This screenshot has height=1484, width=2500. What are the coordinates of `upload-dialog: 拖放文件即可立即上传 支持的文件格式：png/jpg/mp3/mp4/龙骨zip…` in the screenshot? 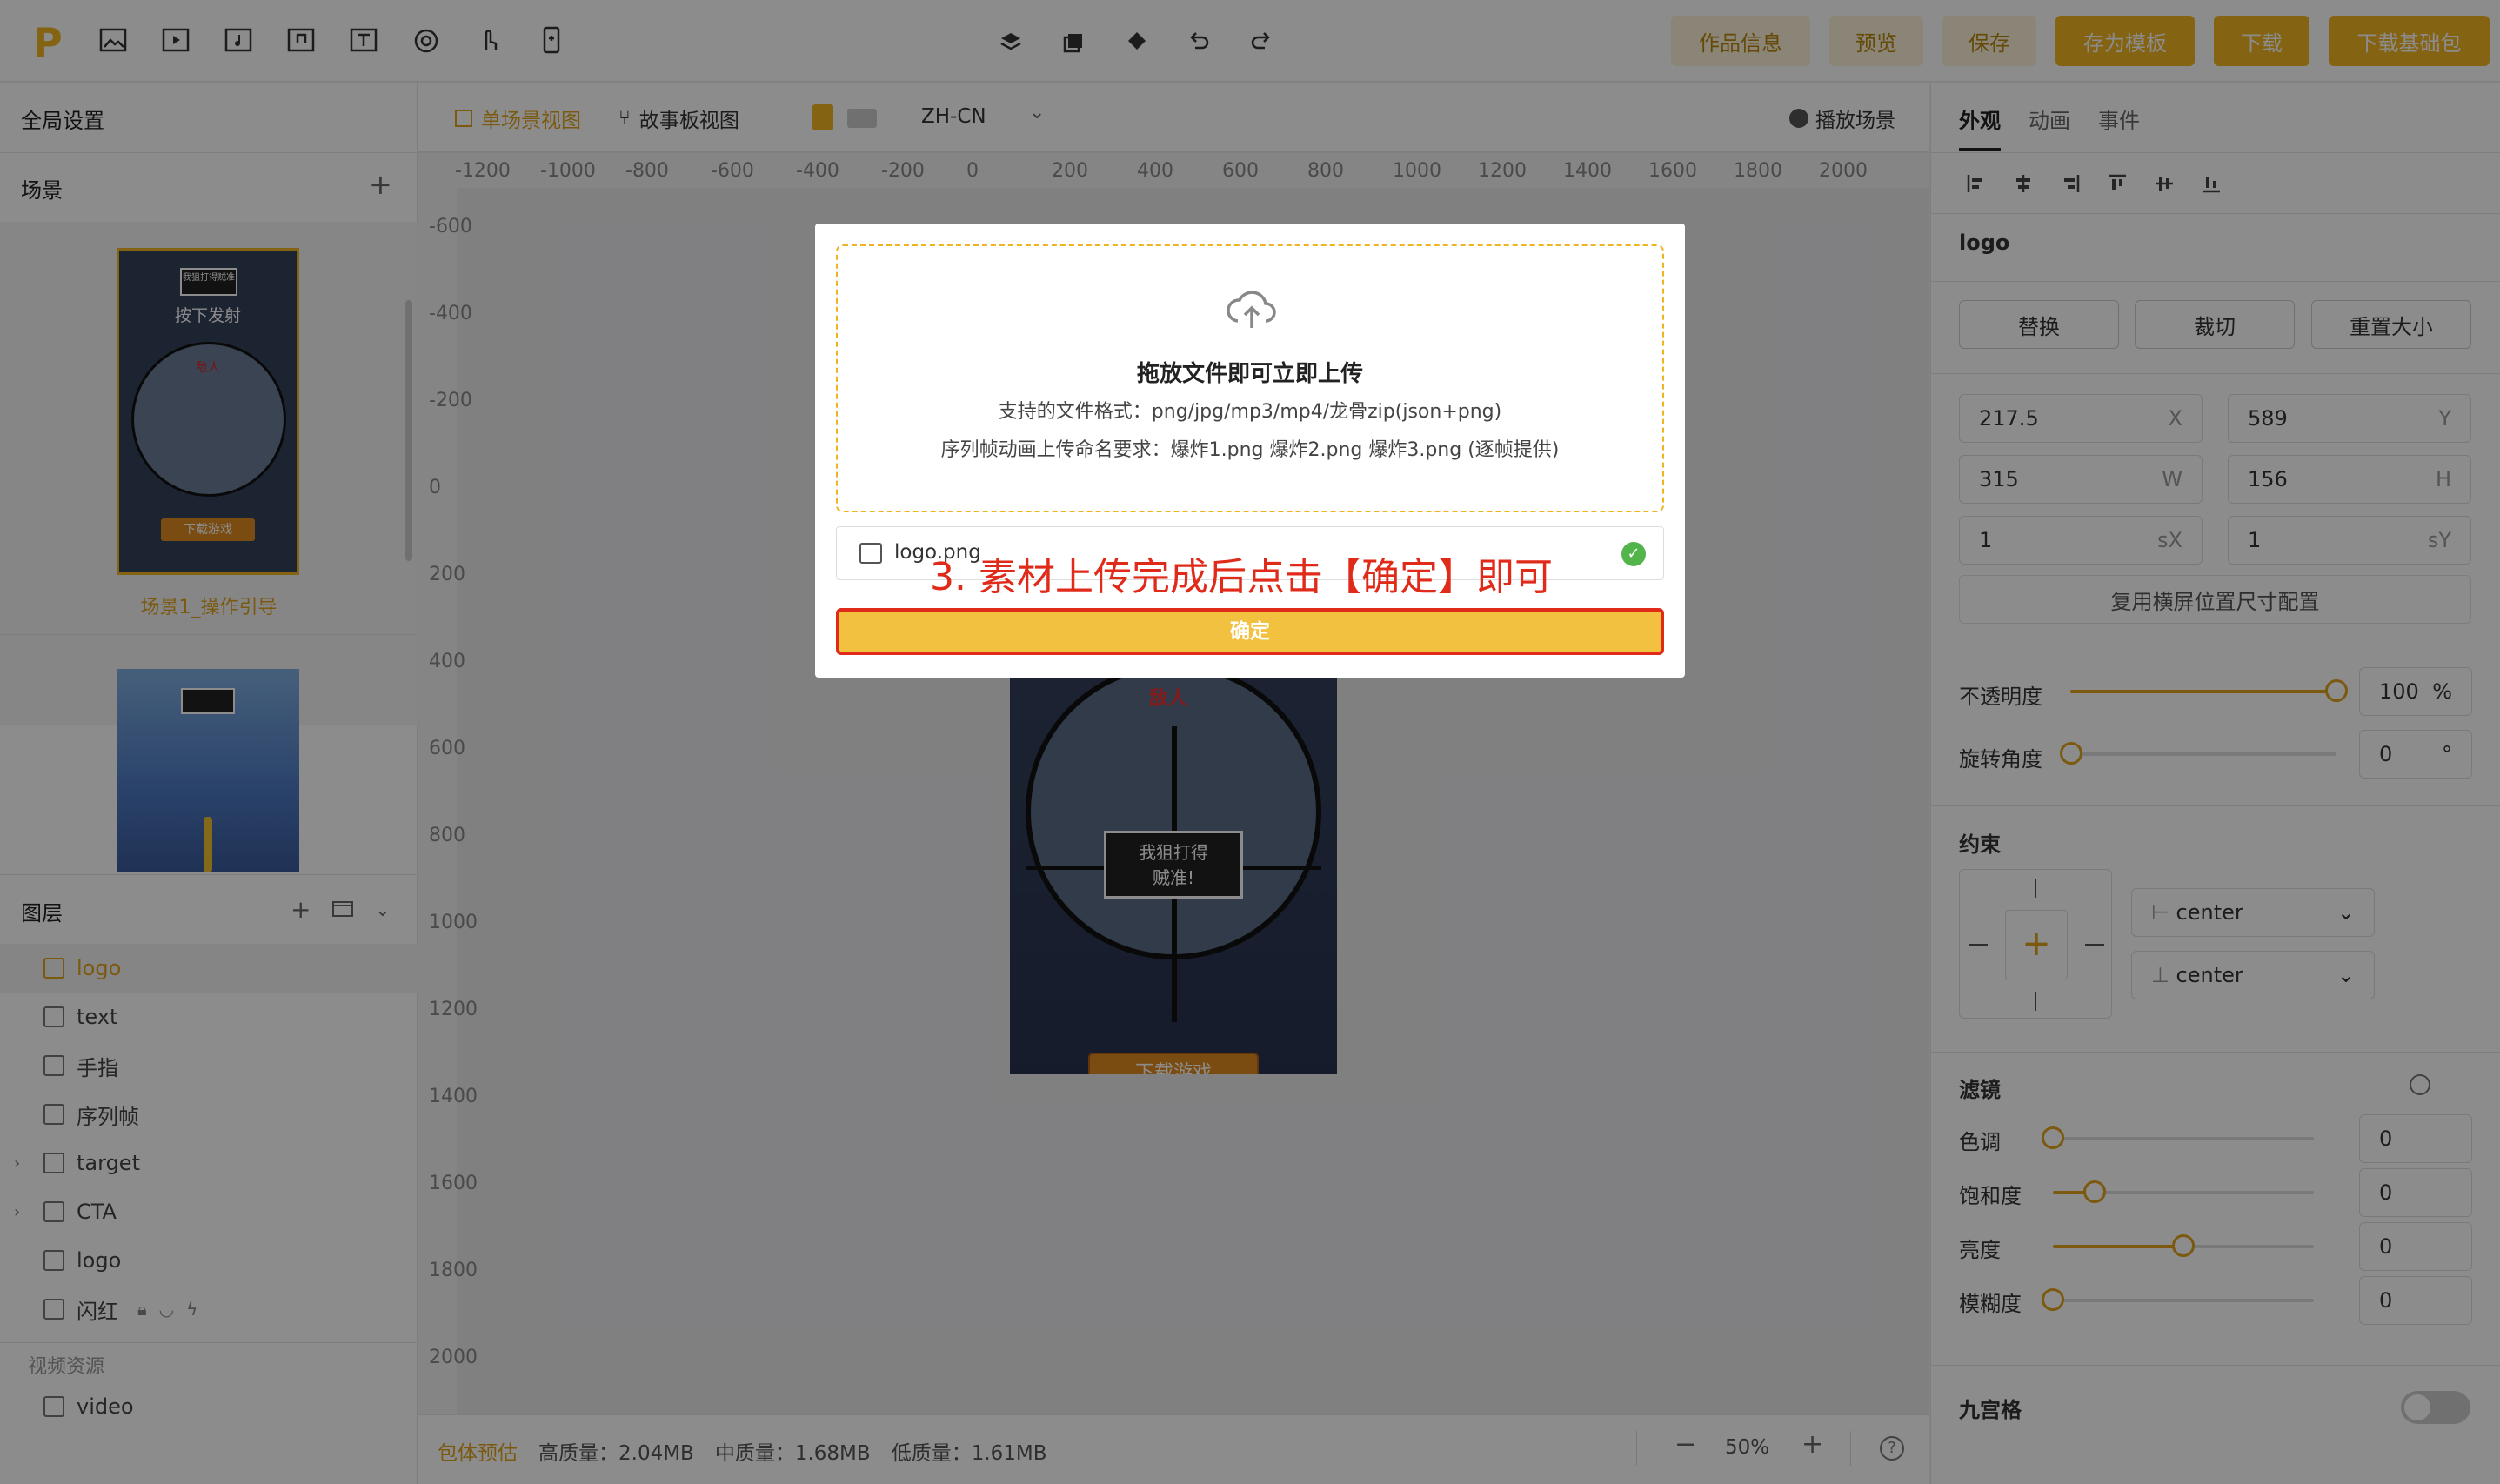 It's located at (1250, 451).